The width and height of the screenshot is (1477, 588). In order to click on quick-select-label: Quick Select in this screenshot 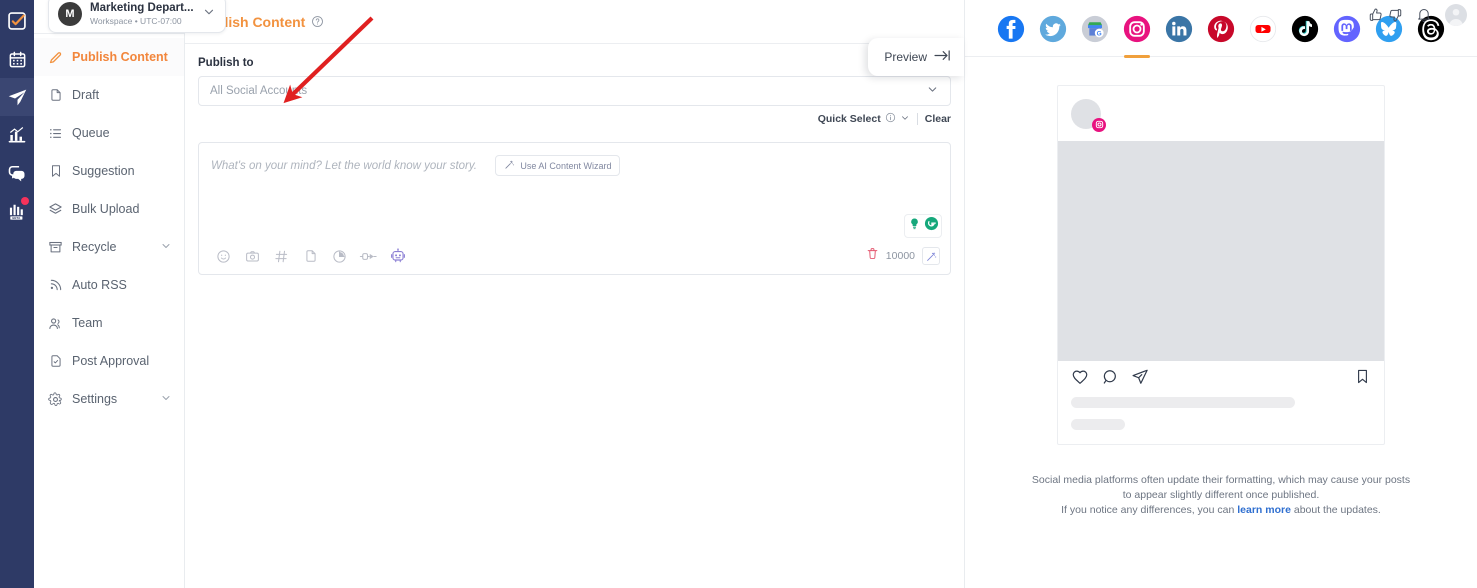, I will do `click(849, 119)`.